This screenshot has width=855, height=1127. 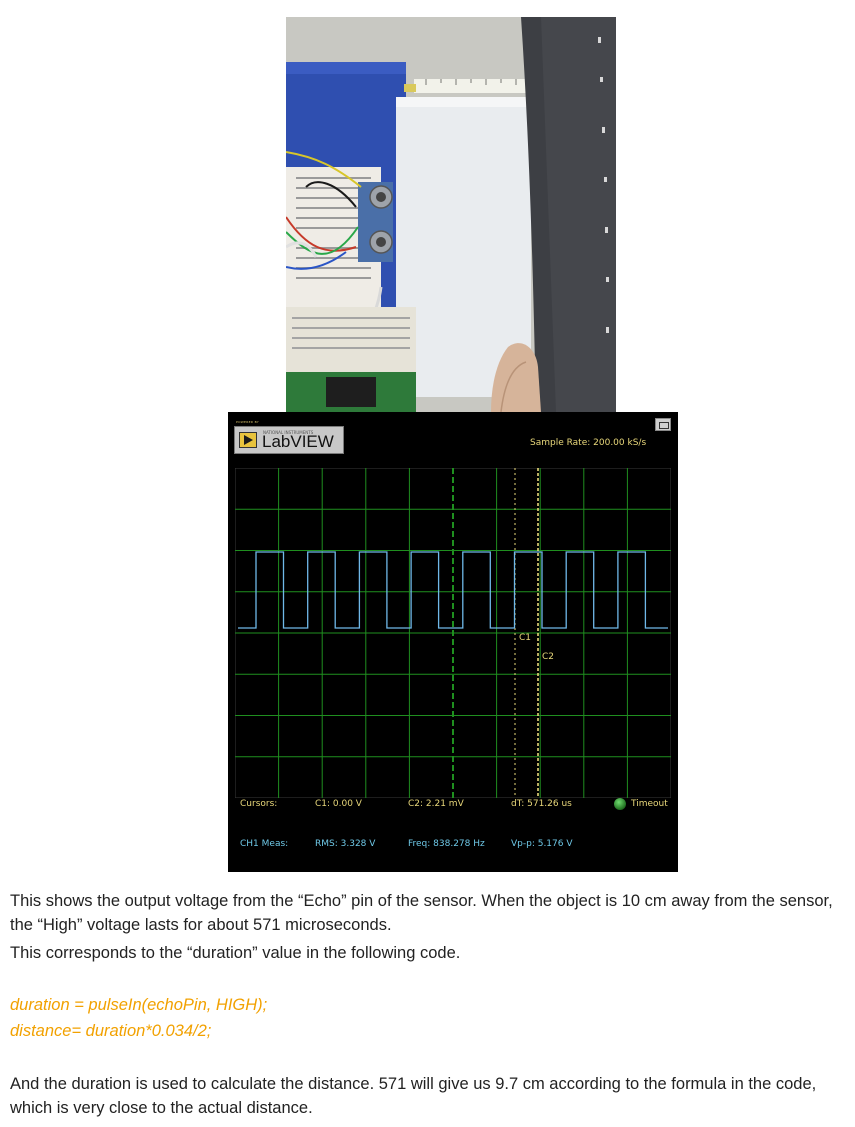 What do you see at coordinates (338, 804) in the screenshot?
I see `cursor-c1-value: C1: 0.00 V` at bounding box center [338, 804].